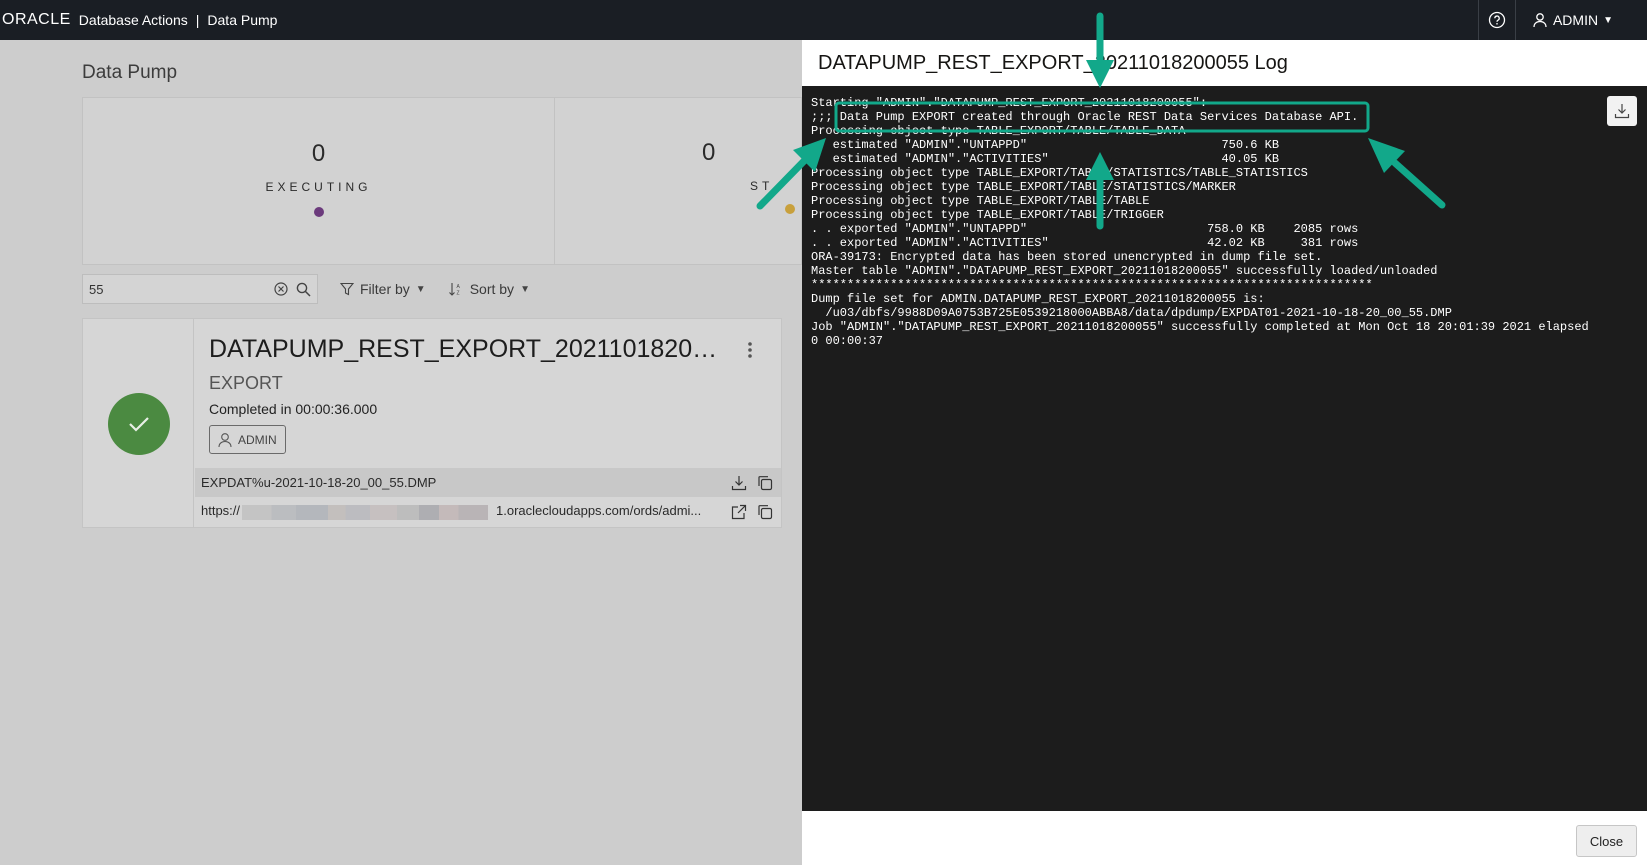 This screenshot has height=865, width=1647. I want to click on sort-by-button: AZ Sort by ▼, so click(489, 289).